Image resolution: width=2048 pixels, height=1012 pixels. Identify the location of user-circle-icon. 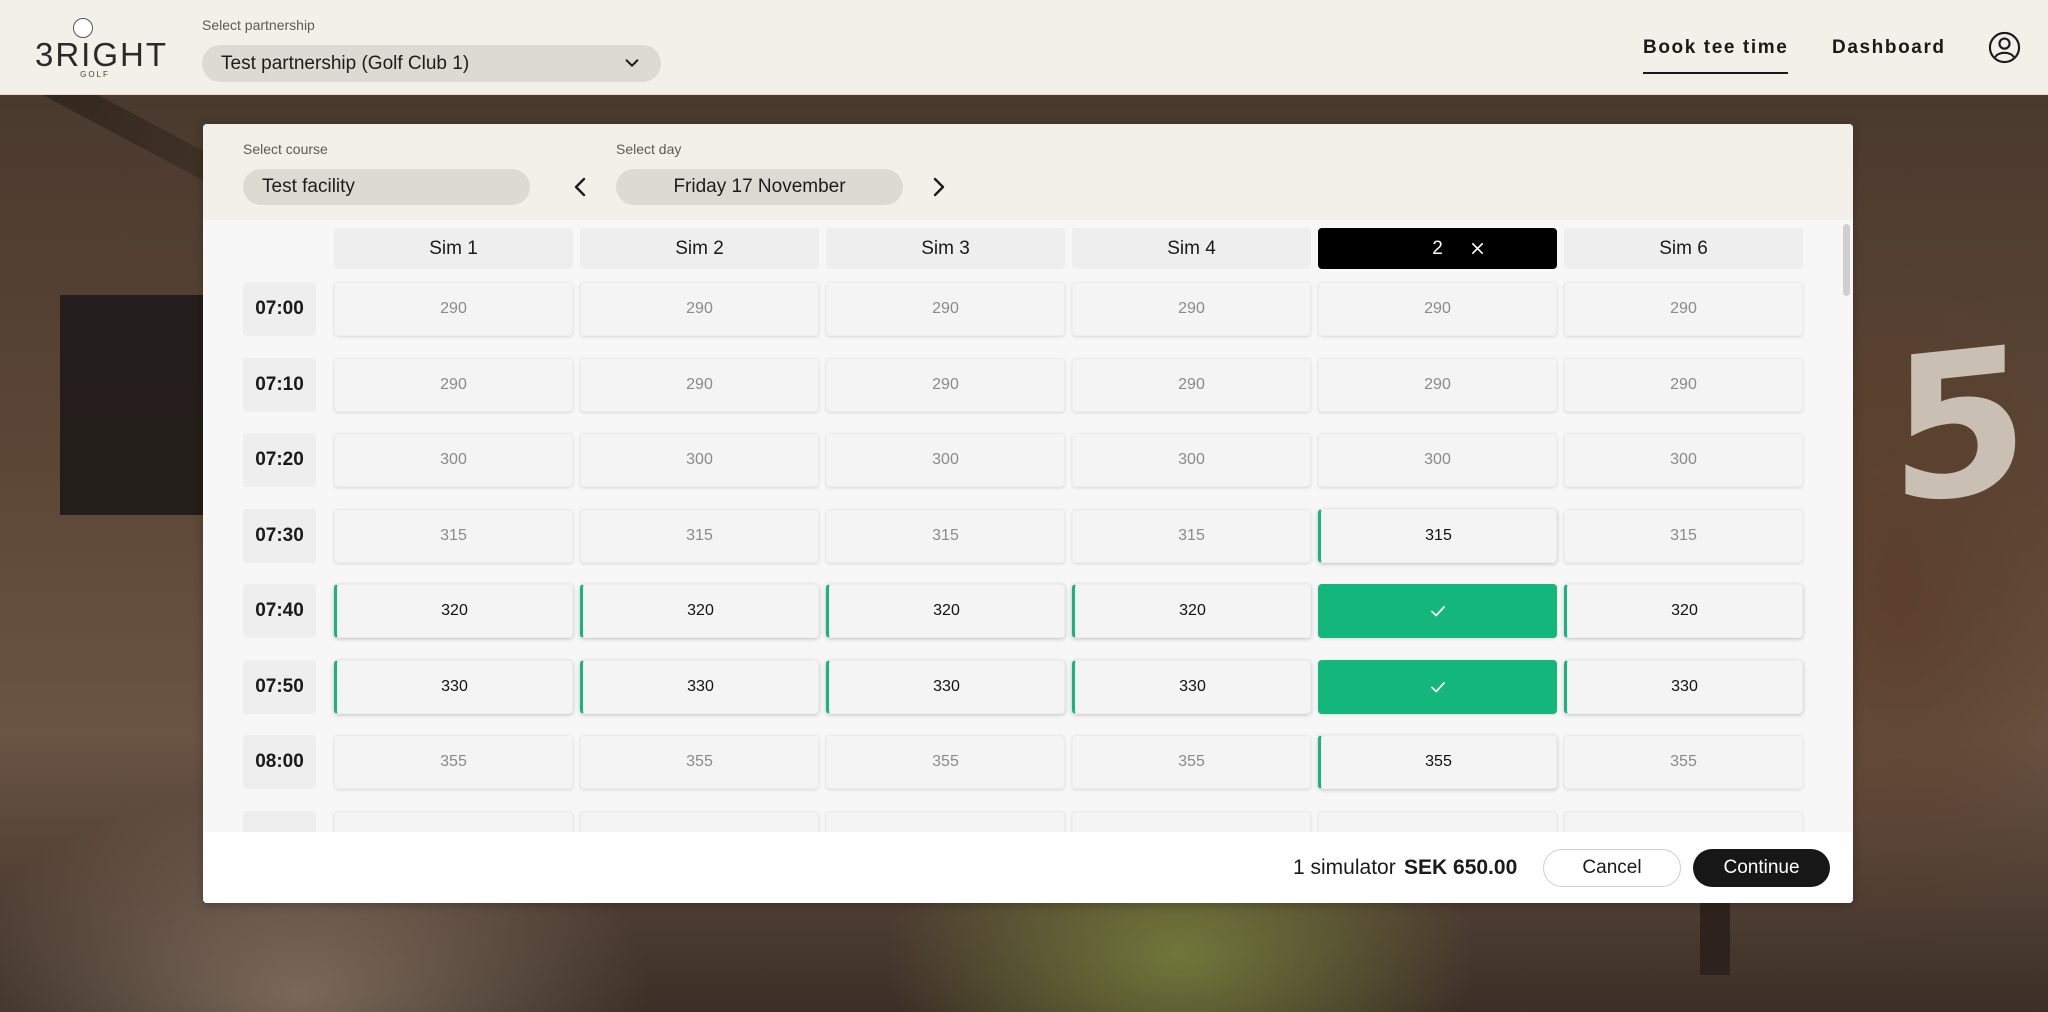
(2004, 47).